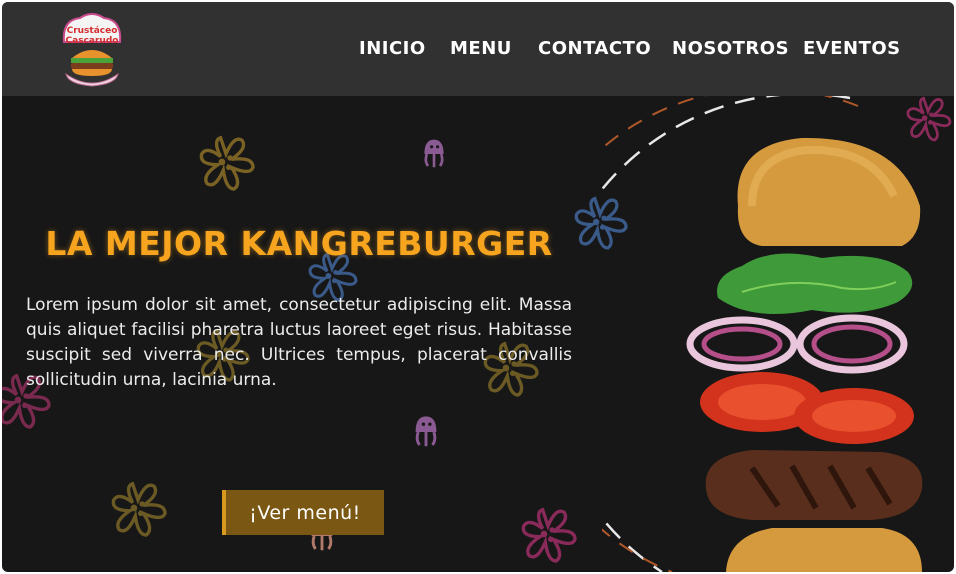 This screenshot has height=574, width=956. I want to click on nav-item-eventos: EVENTOS, so click(852, 48).